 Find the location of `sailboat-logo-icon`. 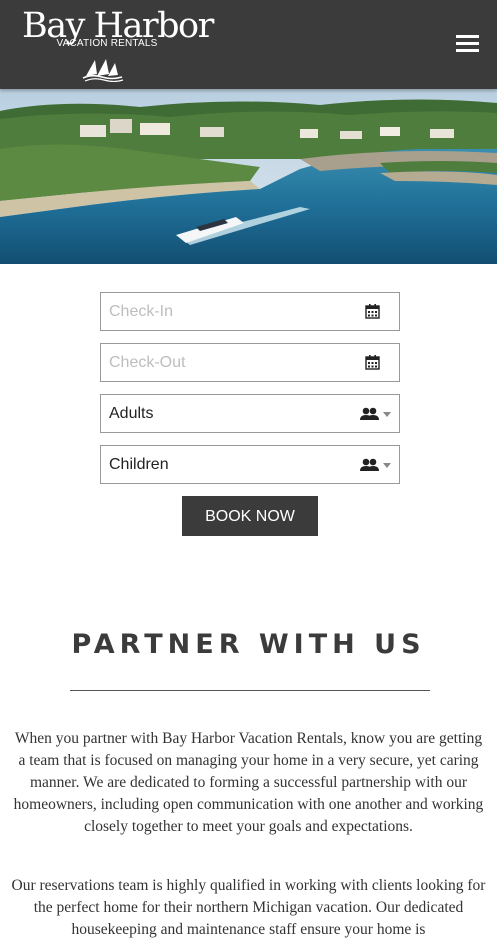

sailboat-logo-icon is located at coordinates (103, 70).